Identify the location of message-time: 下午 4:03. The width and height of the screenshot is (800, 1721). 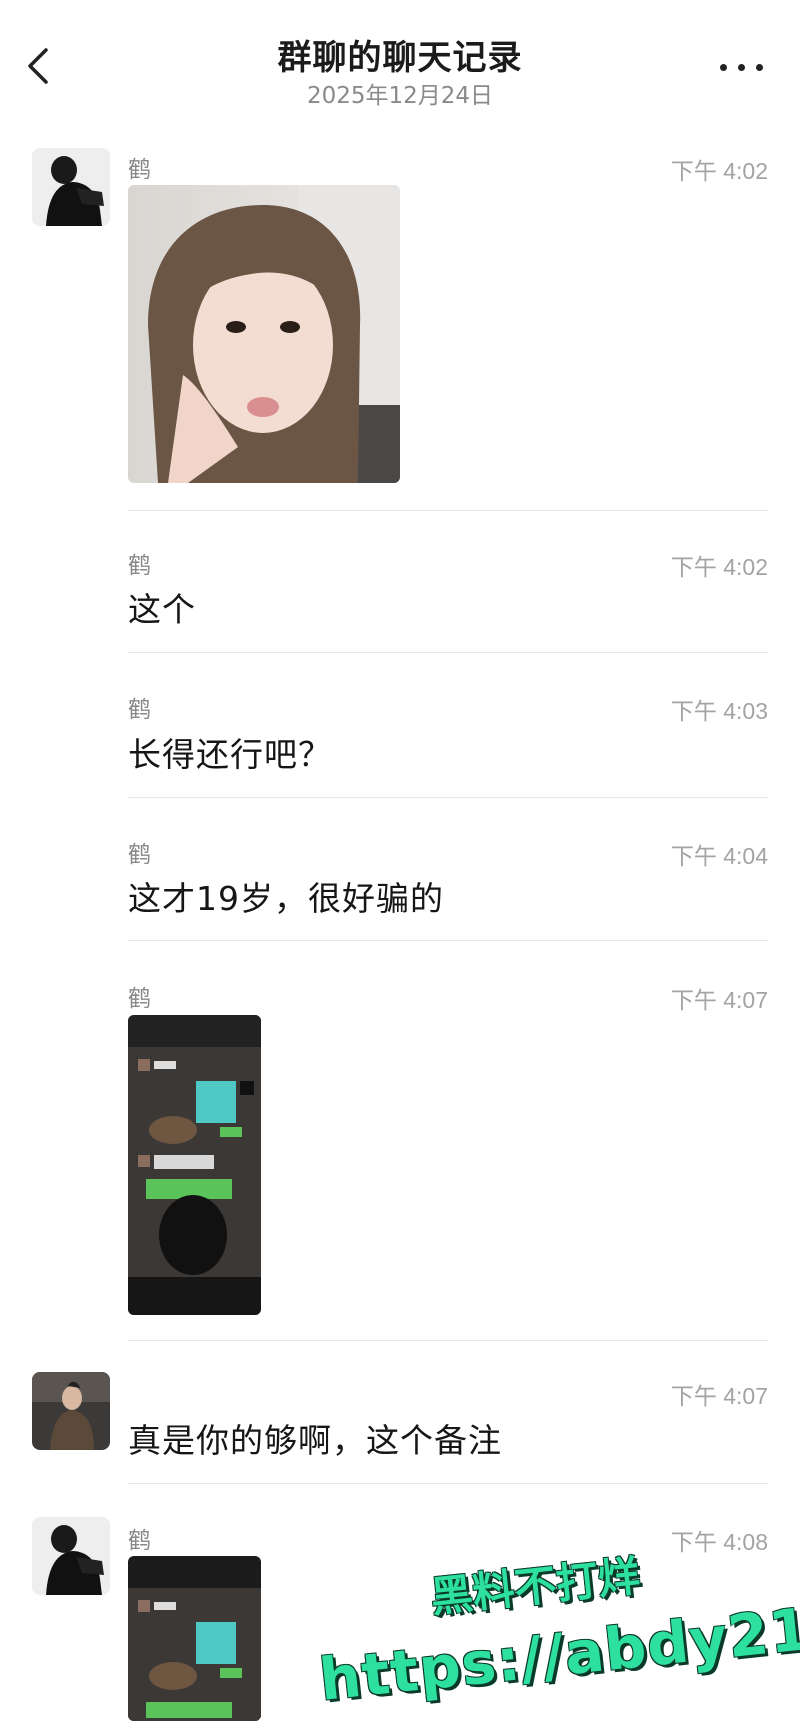
(719, 711).